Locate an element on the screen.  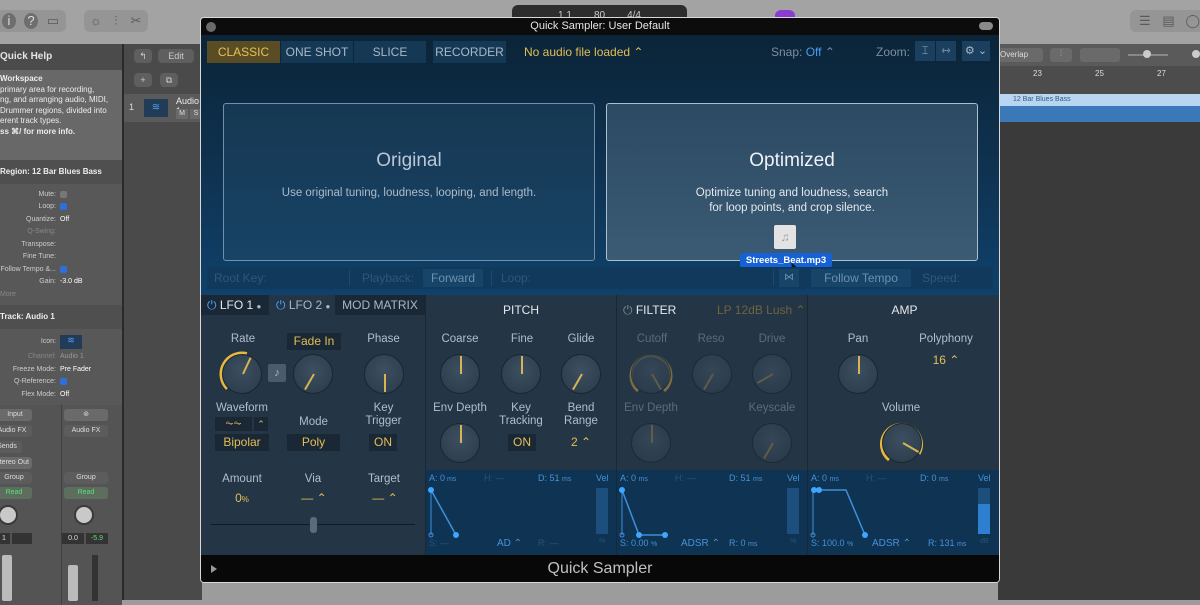
info-icon: i is located at coordinates (9, 21).